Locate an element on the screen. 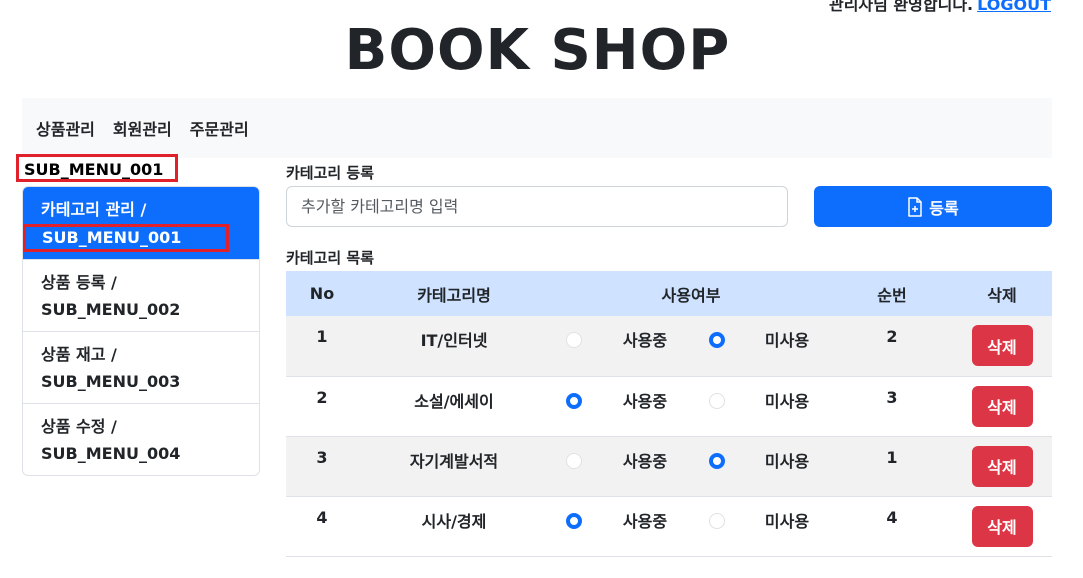 This screenshot has width=1083, height=578. sidebar-item-code: SUB_MENU_001 is located at coordinates (126, 238).